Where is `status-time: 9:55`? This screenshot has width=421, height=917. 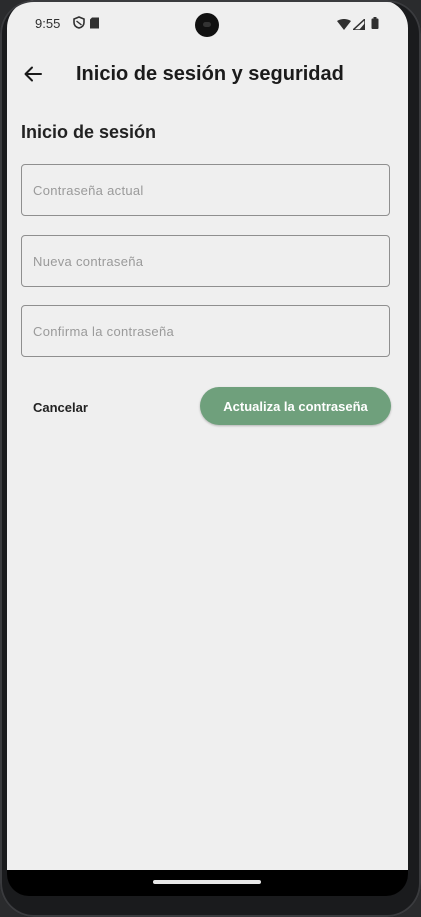 status-time: 9:55 is located at coordinates (48, 23).